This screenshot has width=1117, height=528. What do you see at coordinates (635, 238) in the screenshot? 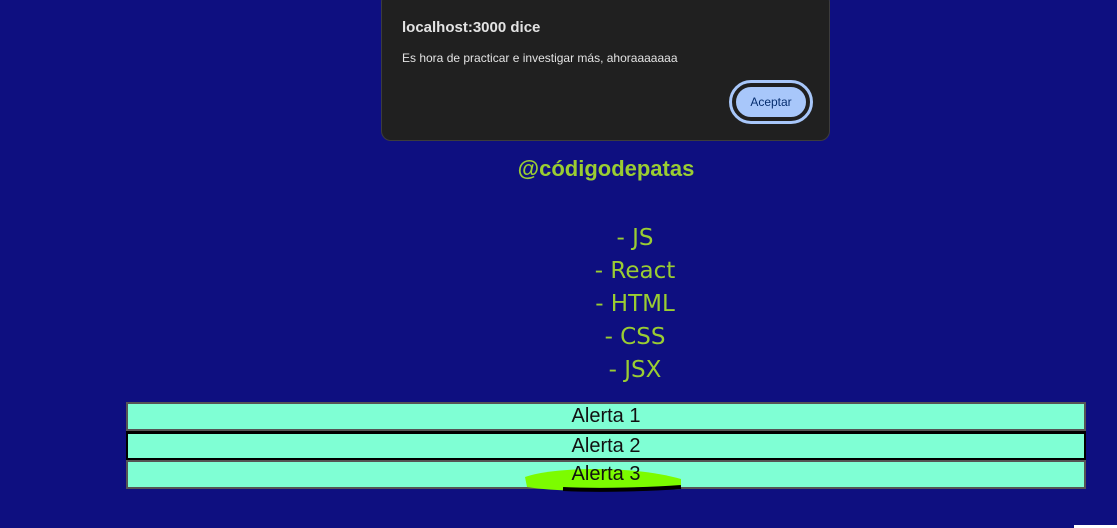
I see `tech-item-js: - JS` at bounding box center [635, 238].